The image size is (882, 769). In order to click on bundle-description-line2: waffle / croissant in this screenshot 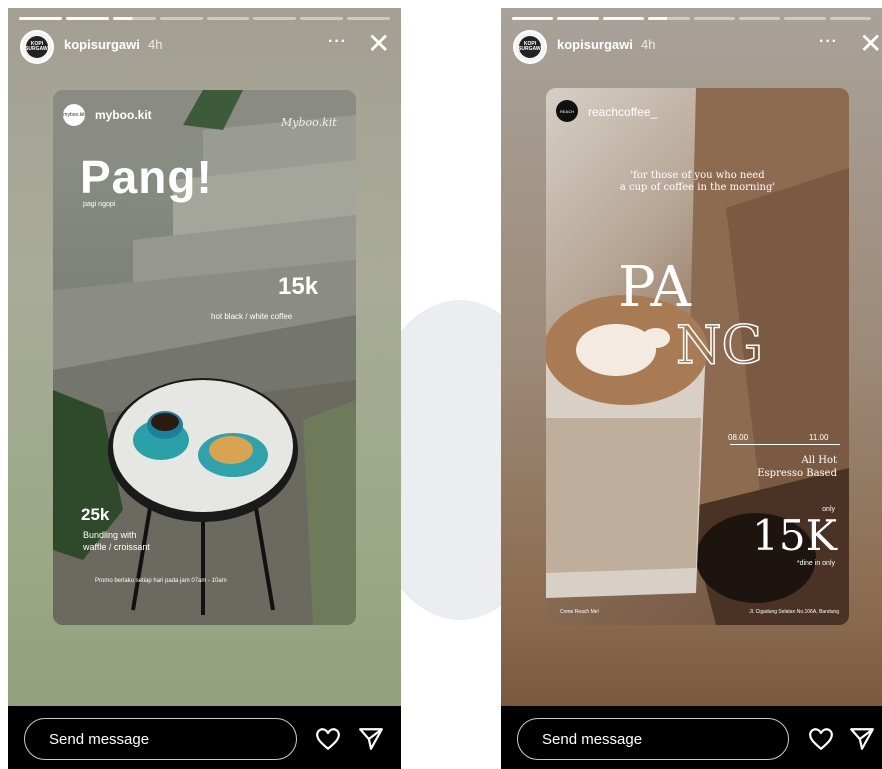, I will do `click(116, 547)`.